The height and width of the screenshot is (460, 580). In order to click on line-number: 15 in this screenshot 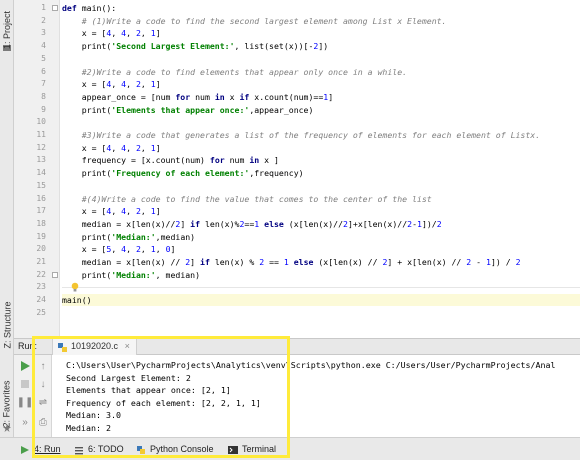, I will do `click(41, 185)`.